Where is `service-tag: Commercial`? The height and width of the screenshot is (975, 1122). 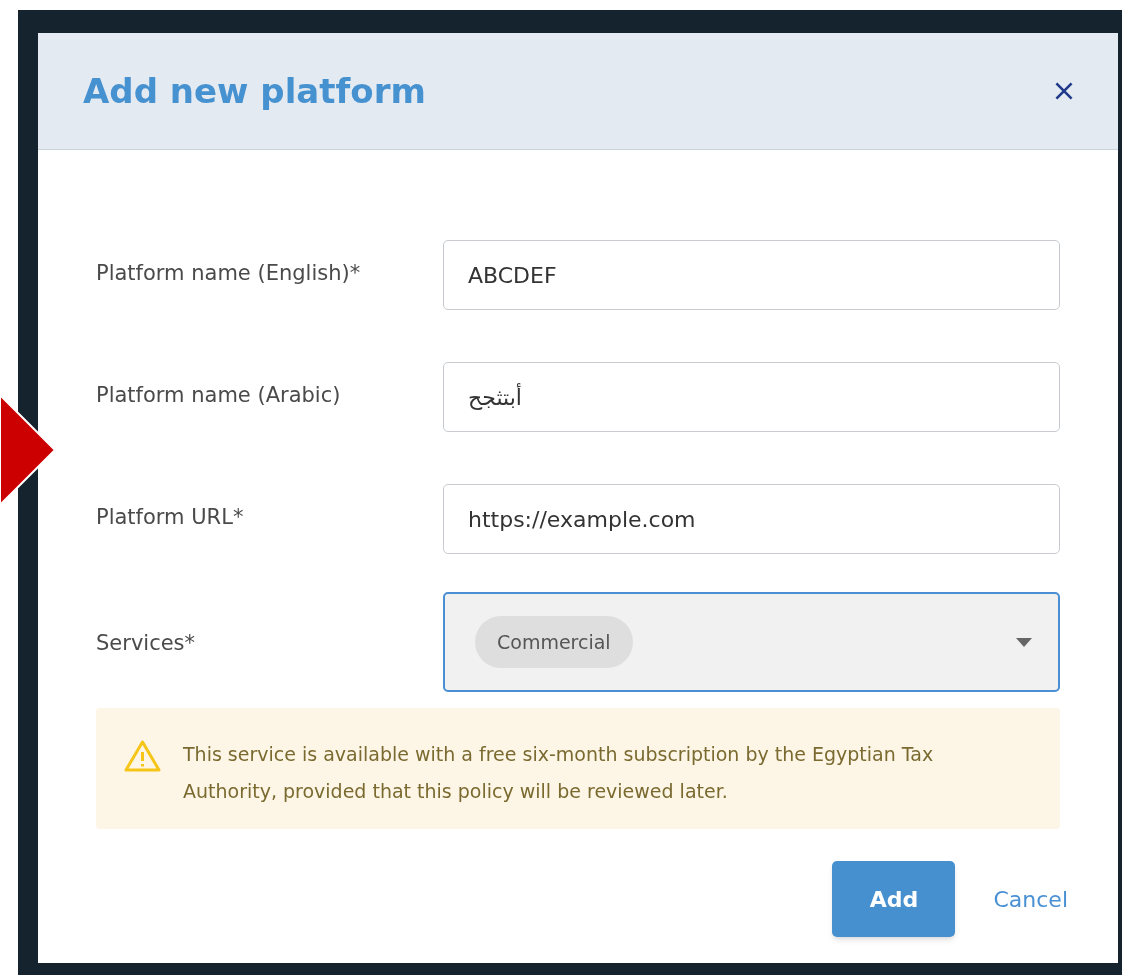 service-tag: Commercial is located at coordinates (554, 642).